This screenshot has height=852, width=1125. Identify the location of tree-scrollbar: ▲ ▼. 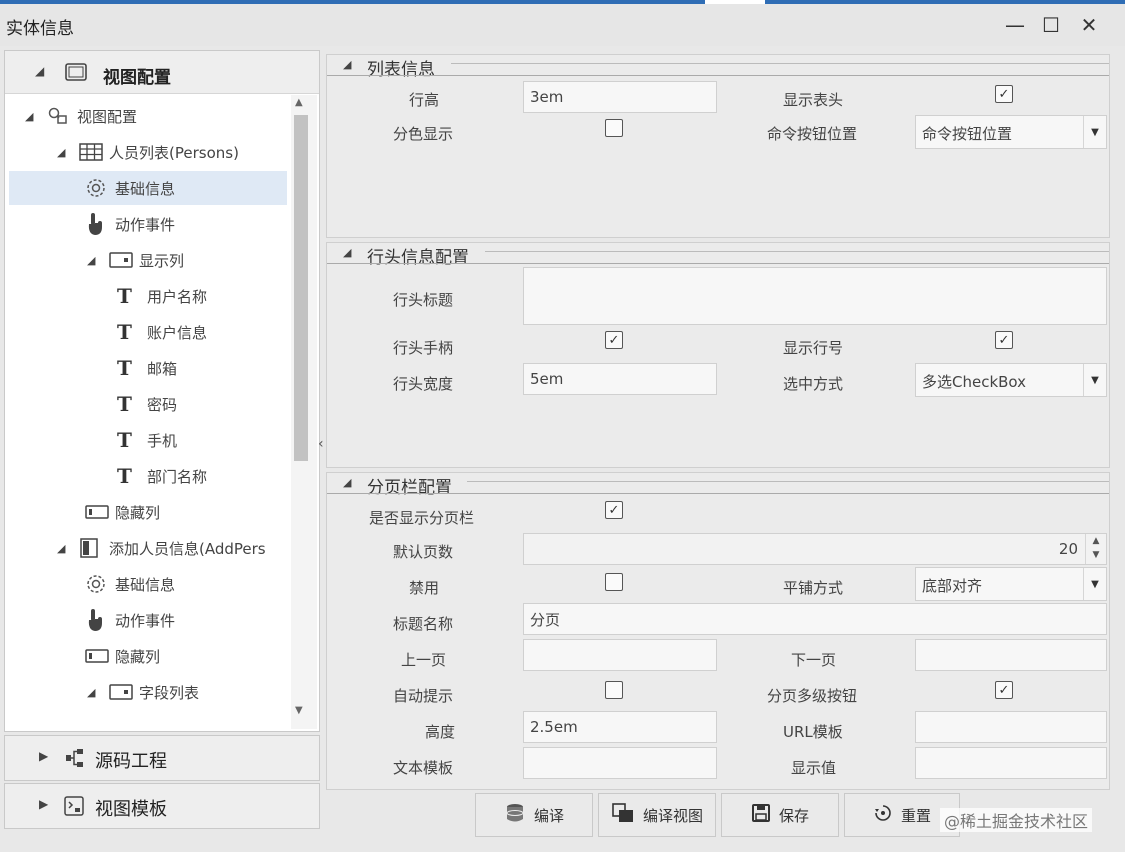
(304, 412).